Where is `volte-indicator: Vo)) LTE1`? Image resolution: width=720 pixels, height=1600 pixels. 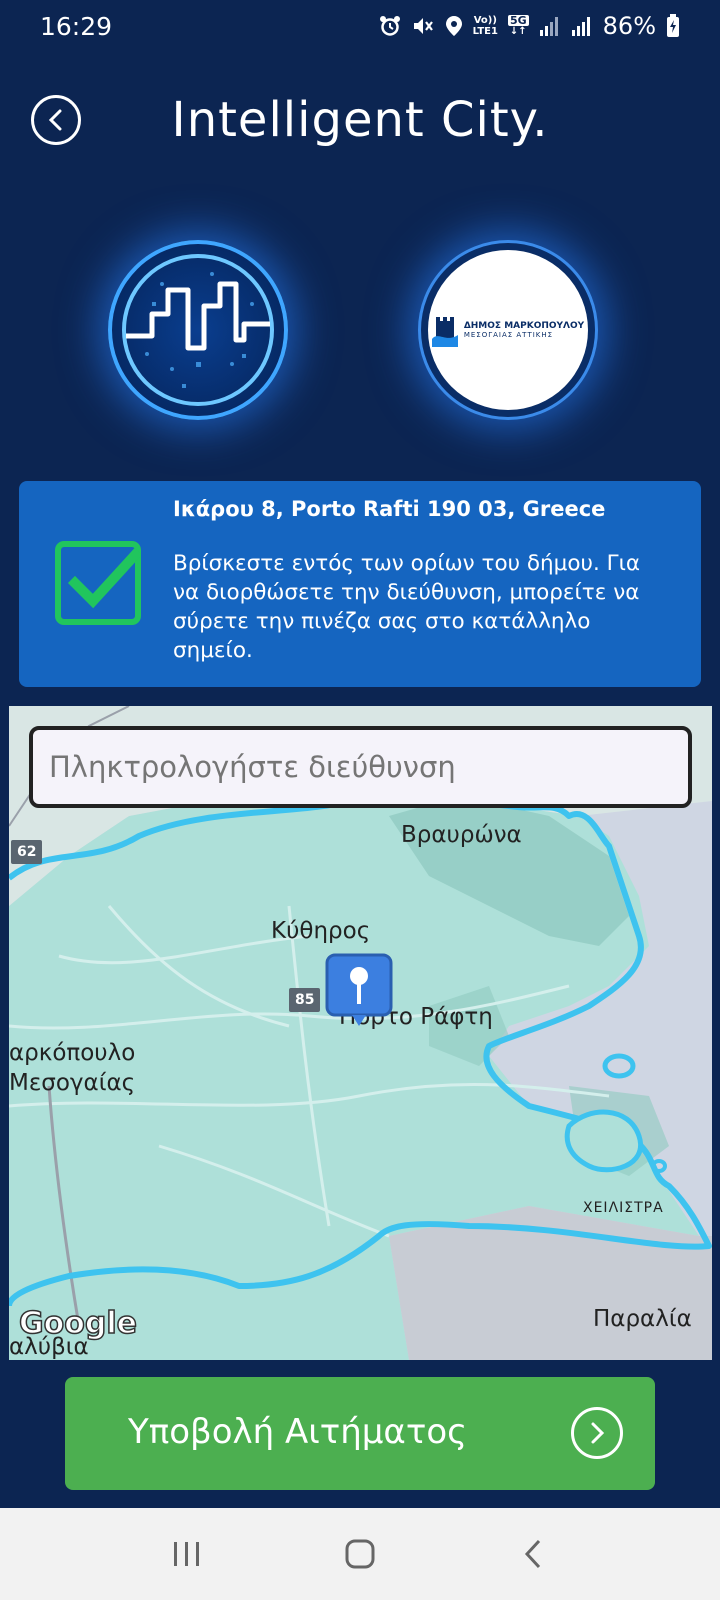 volte-indicator: Vo)) LTE1 is located at coordinates (485, 26).